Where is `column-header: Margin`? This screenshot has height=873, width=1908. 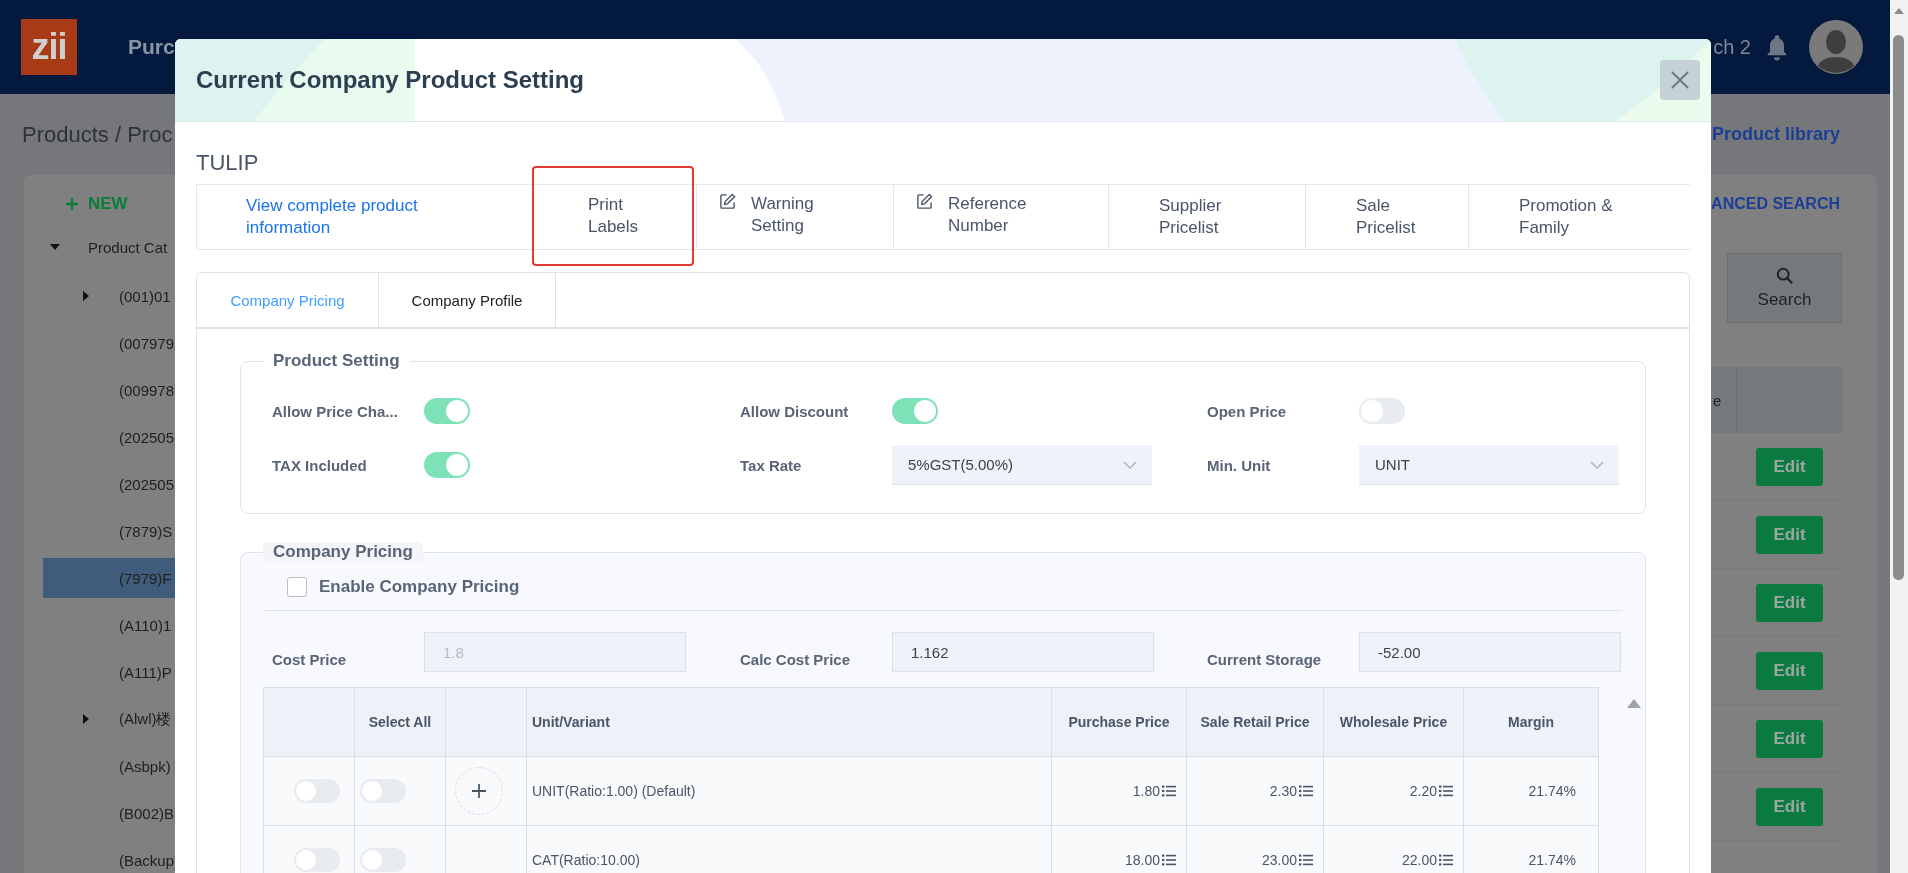 column-header: Margin is located at coordinates (1531, 722).